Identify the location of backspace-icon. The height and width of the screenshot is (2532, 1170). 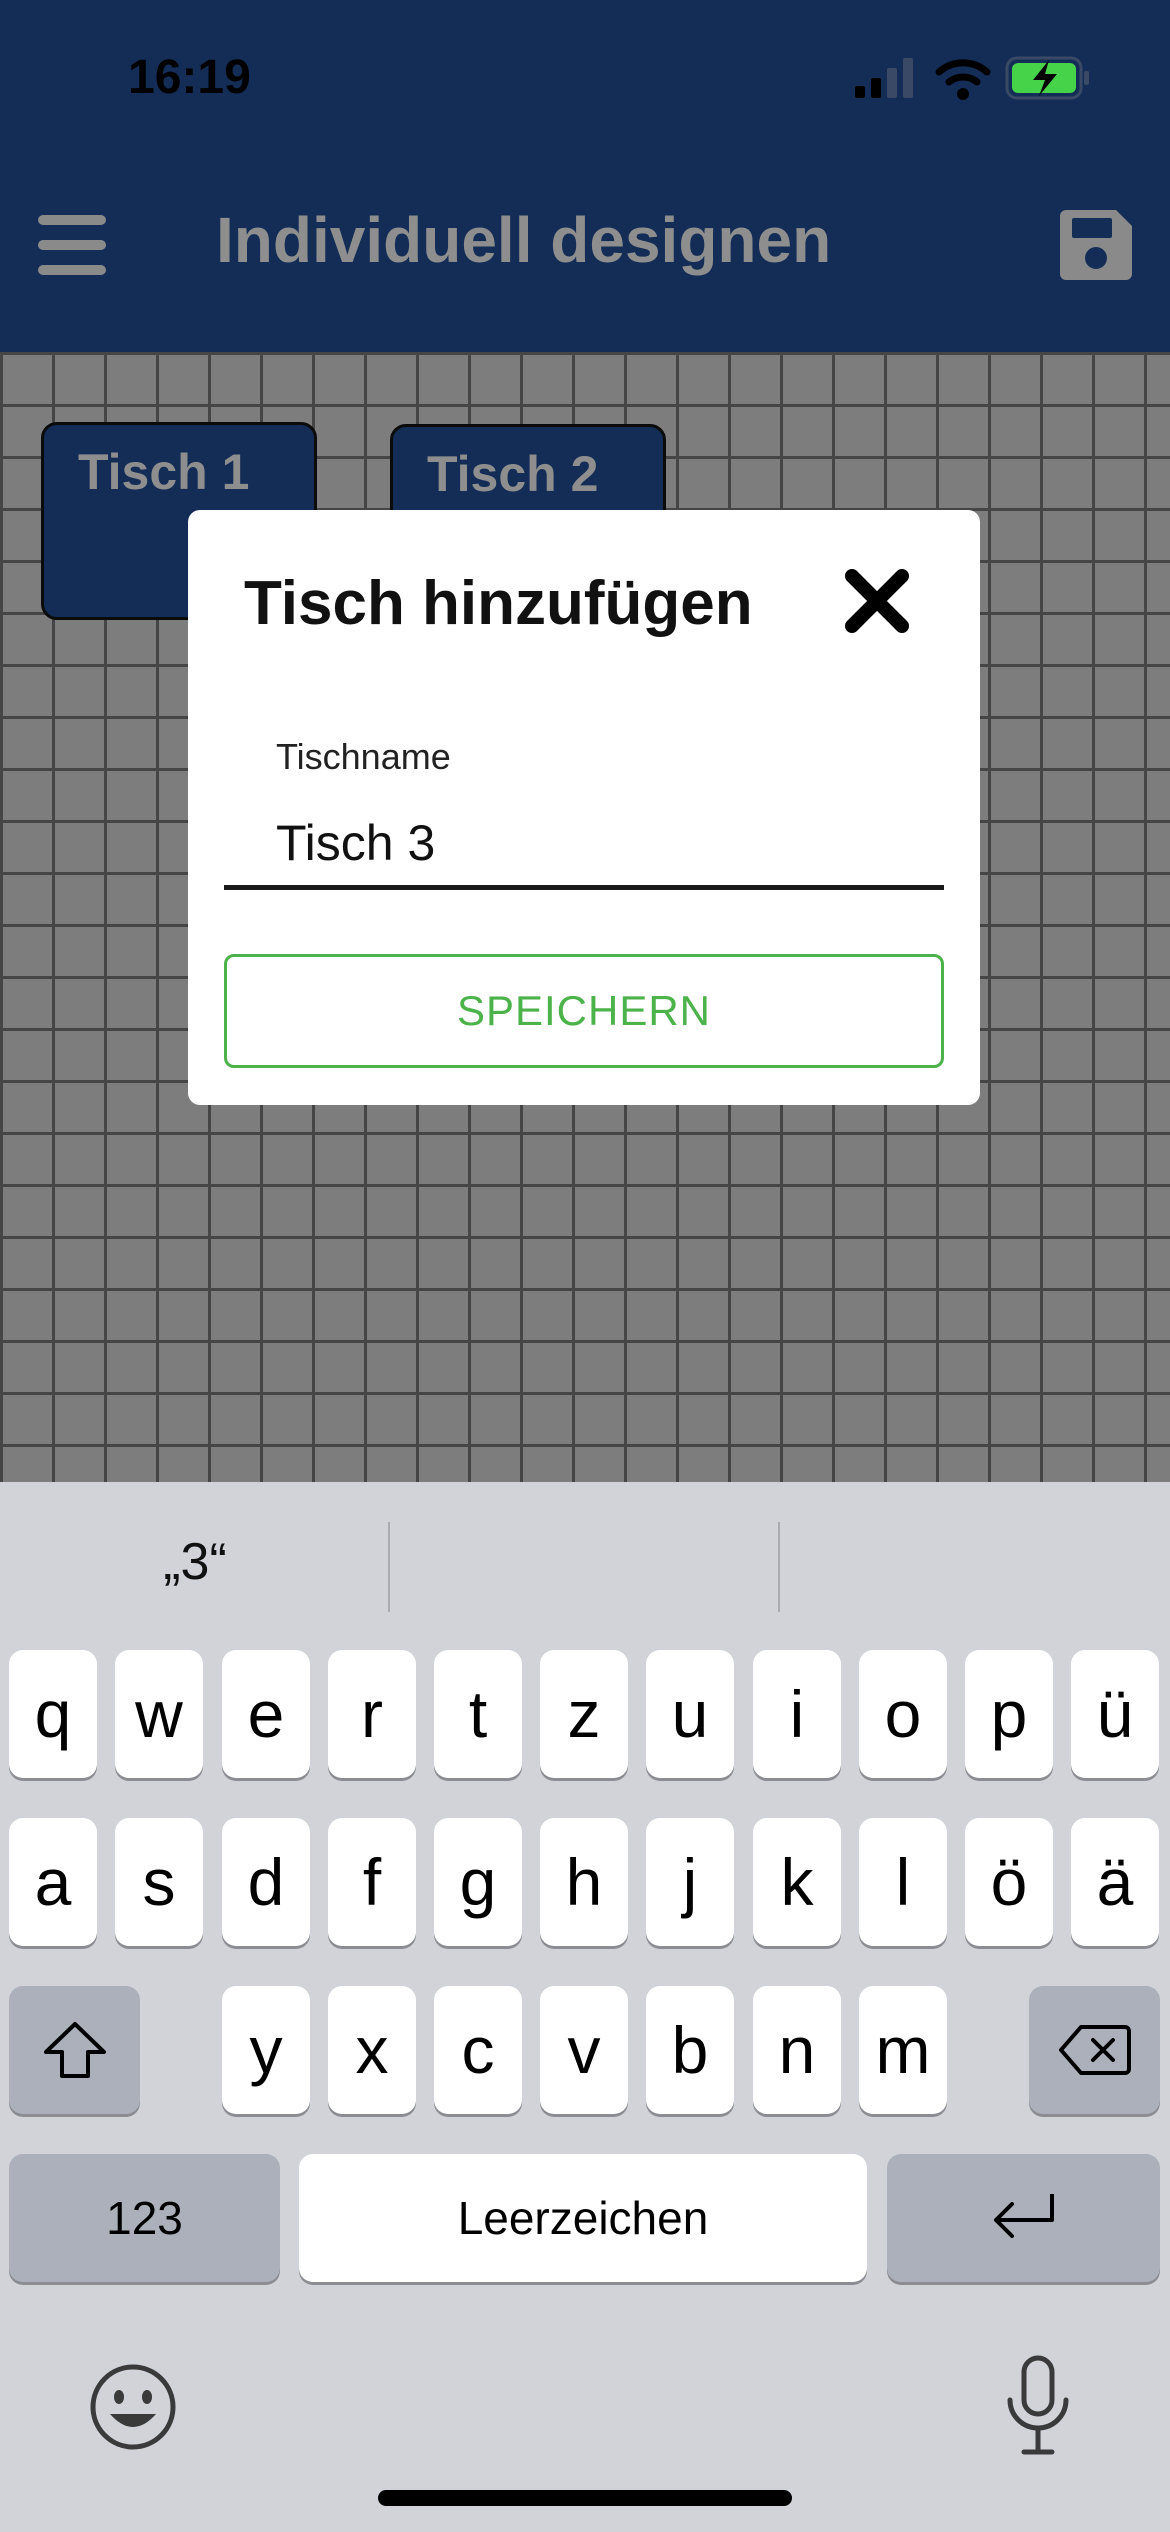
(1094, 2050).